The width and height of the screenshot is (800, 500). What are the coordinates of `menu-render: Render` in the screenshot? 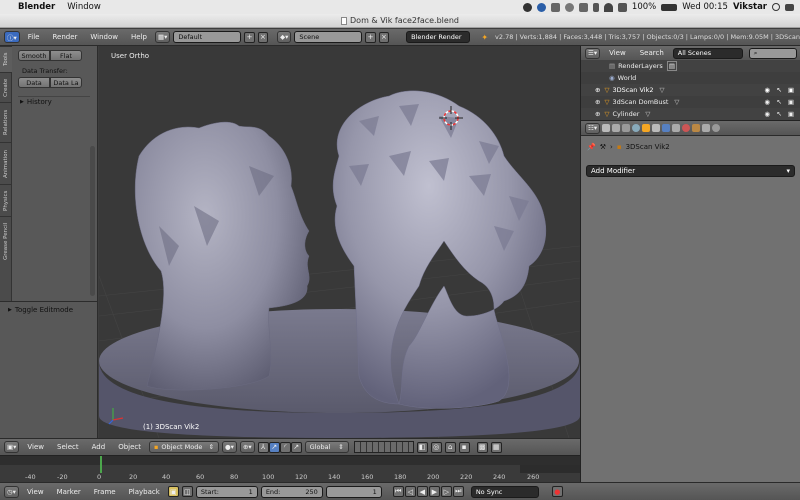 It's located at (64, 37).